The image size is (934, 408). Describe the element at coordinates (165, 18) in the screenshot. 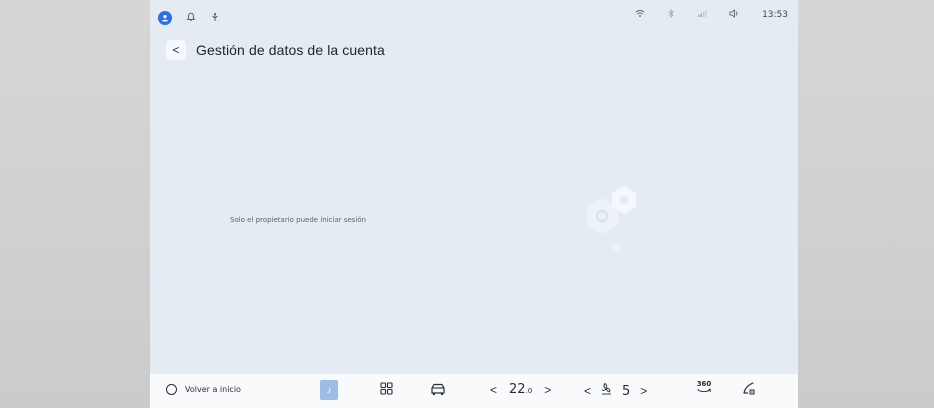

I see `user-icon` at that location.